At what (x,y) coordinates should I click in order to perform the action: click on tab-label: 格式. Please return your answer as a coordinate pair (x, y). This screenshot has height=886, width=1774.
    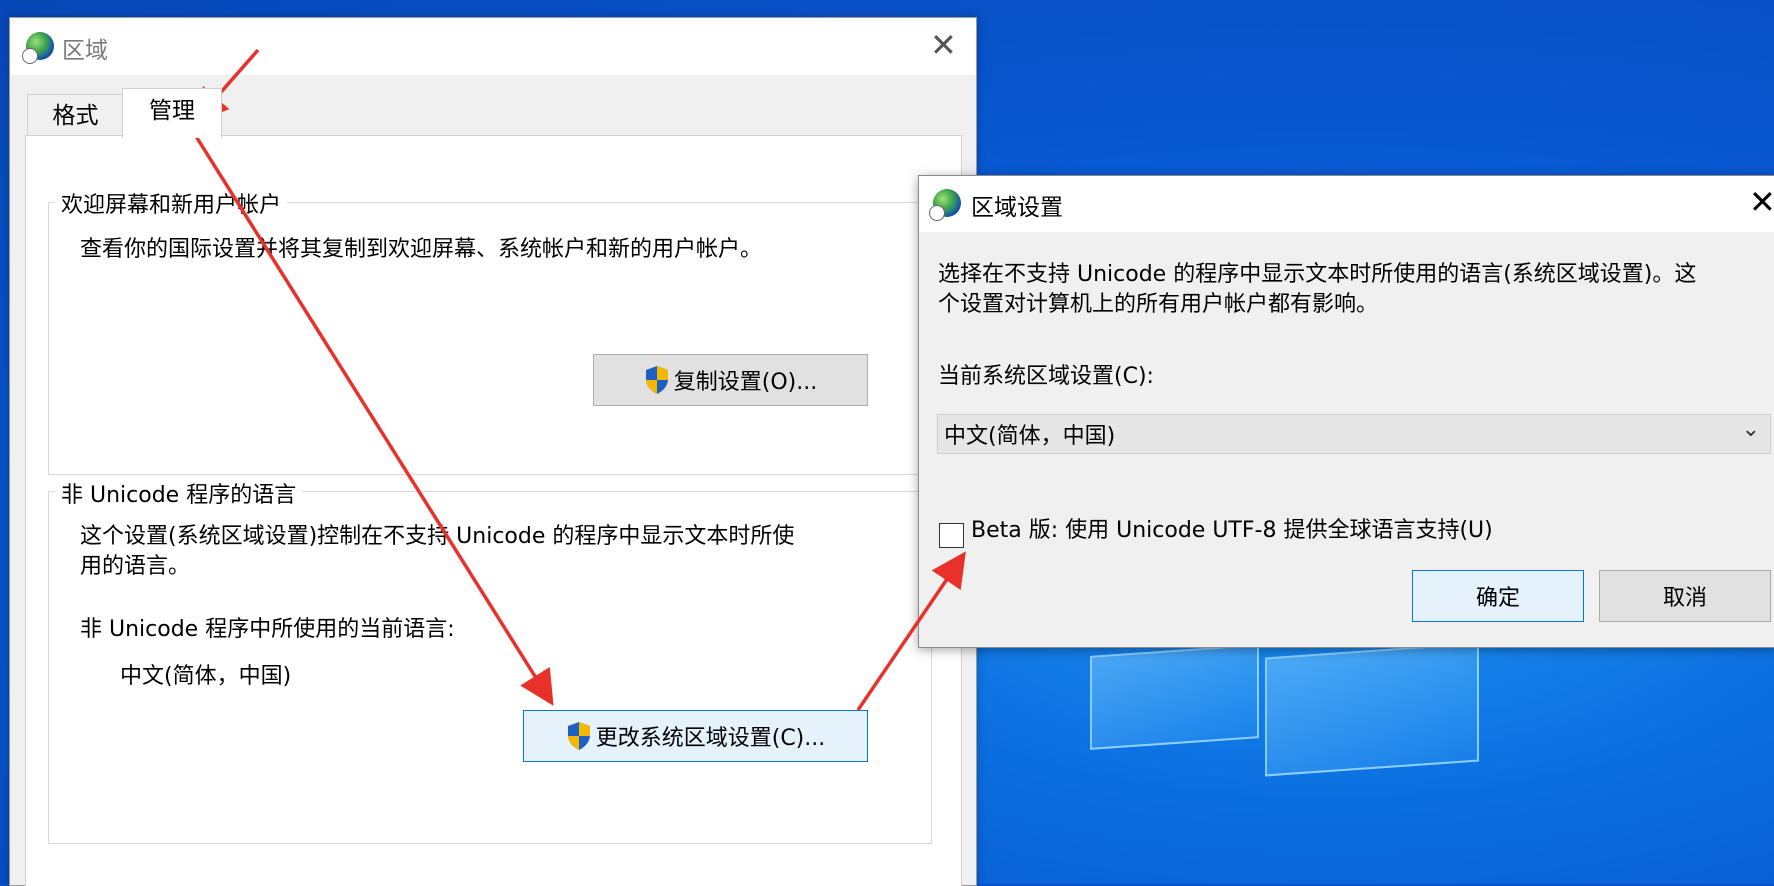
    Looking at the image, I should click on (75, 116).